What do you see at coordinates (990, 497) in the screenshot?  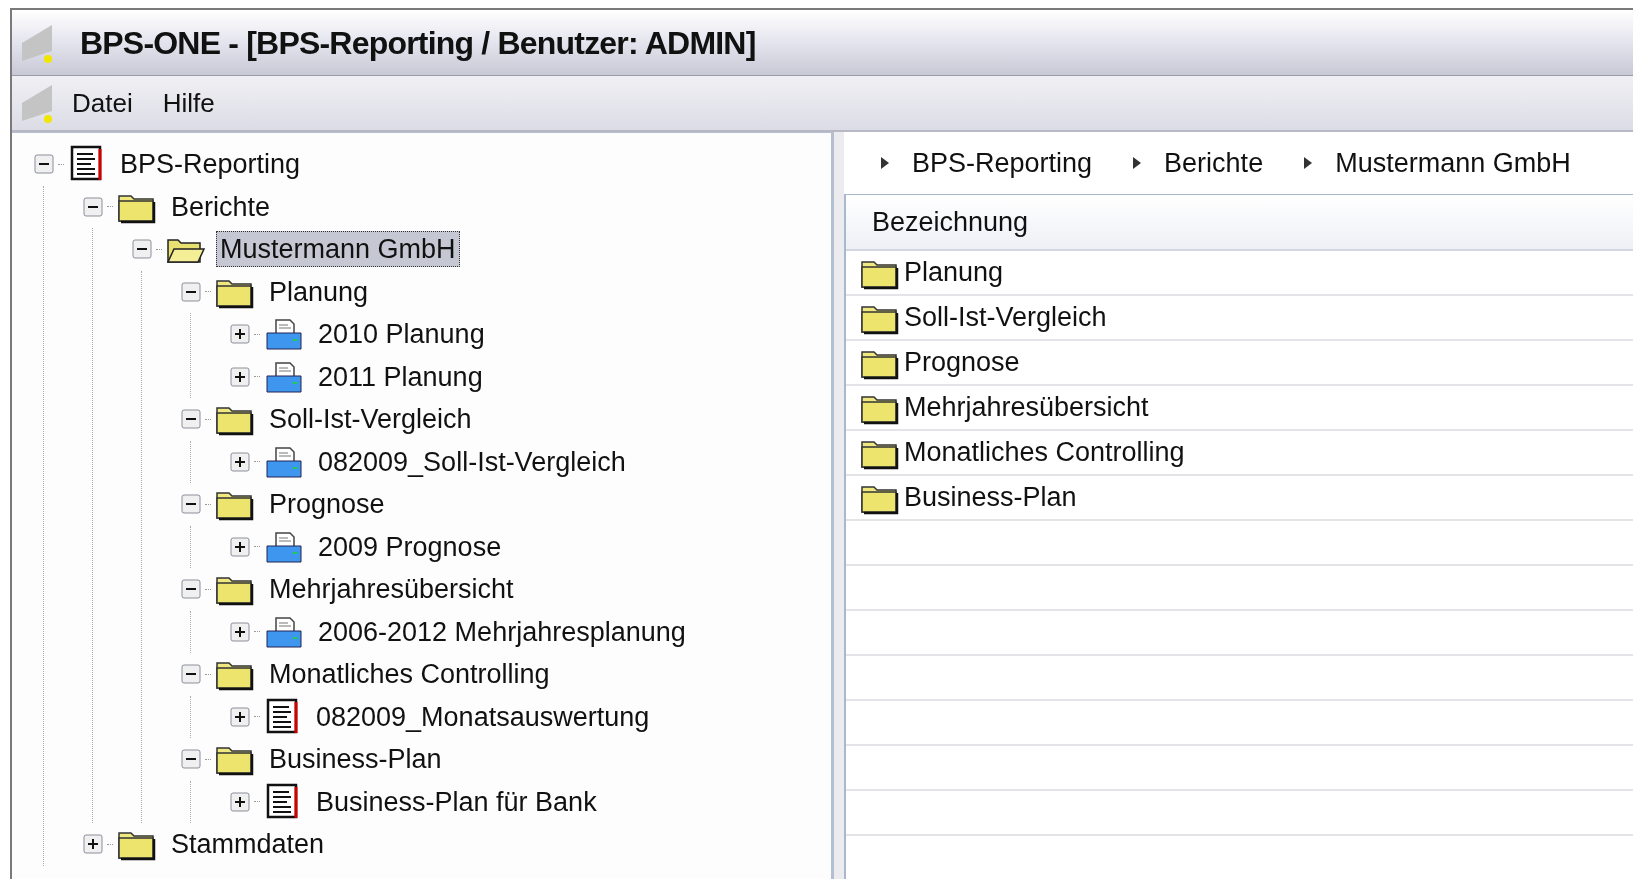 I see `list-item: Business-Plan` at bounding box center [990, 497].